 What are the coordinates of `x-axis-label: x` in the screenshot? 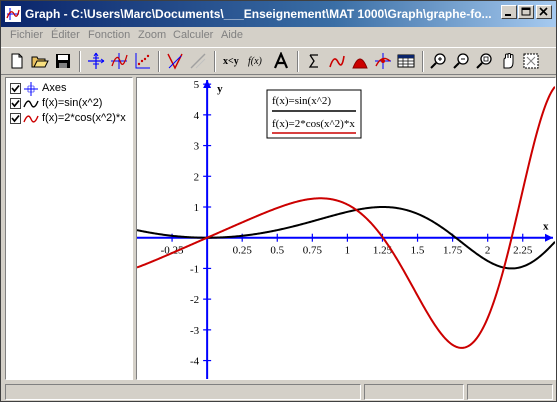 It's located at (546, 227).